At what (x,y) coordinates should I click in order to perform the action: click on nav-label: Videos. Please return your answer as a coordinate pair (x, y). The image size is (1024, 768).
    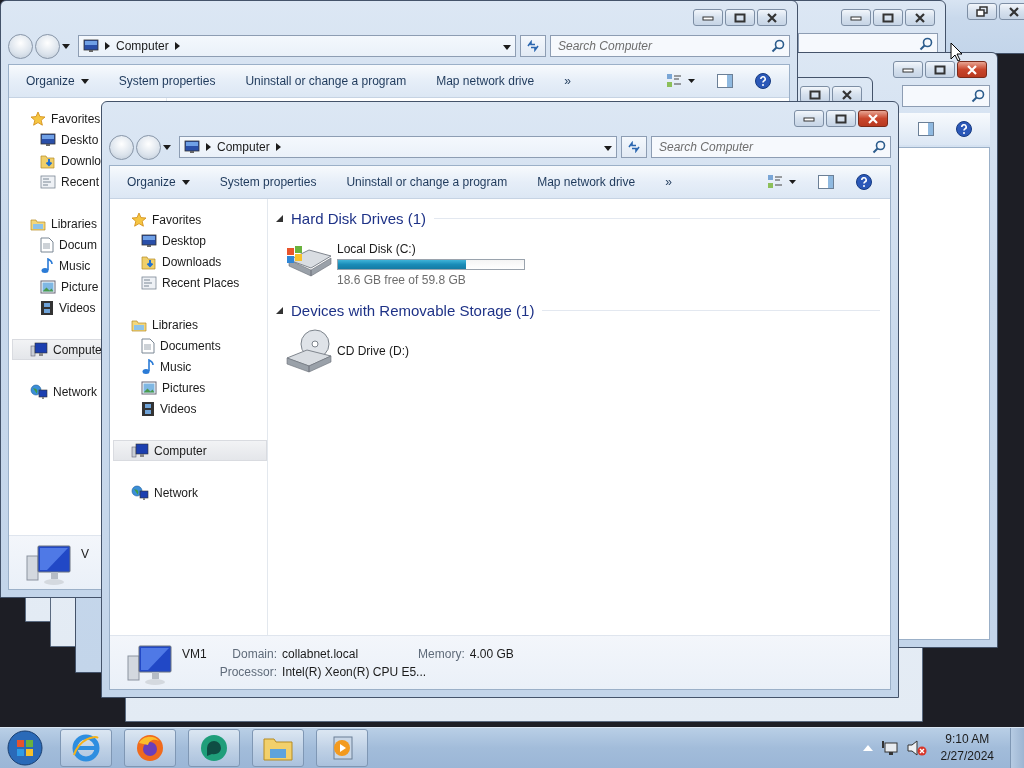
    Looking at the image, I should click on (178, 408).